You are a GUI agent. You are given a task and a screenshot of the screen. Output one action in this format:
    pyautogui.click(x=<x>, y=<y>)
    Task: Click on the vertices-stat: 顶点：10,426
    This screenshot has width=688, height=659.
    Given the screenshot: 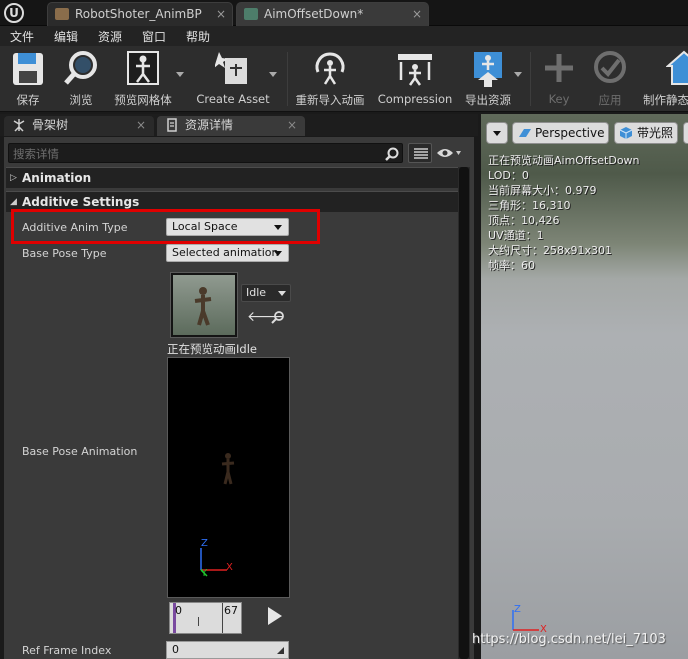 What is the action you would take?
    pyautogui.click(x=524, y=220)
    